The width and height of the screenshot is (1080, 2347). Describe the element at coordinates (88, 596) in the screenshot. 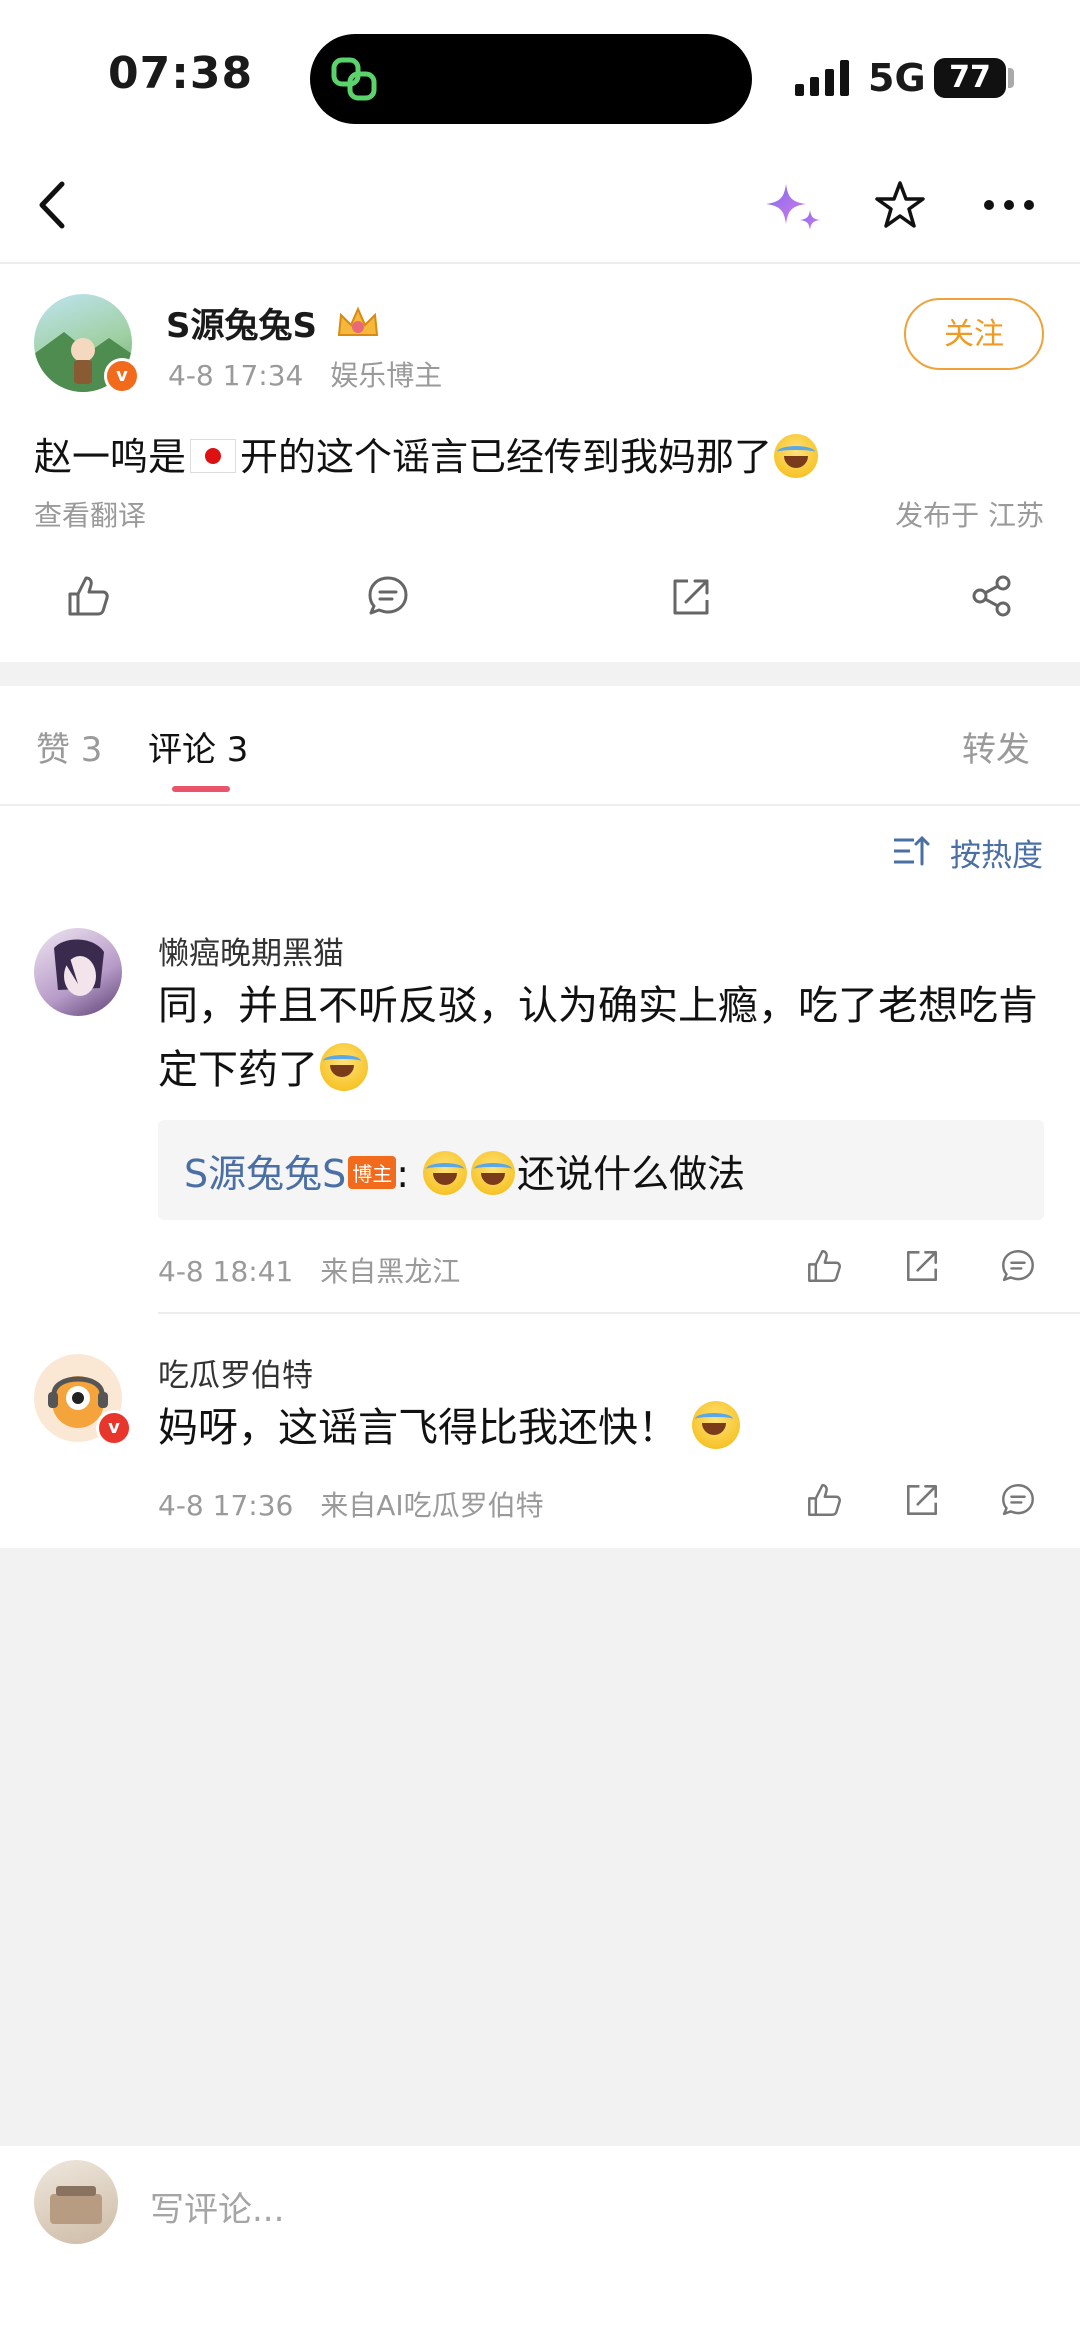

I see `like-icon` at that location.